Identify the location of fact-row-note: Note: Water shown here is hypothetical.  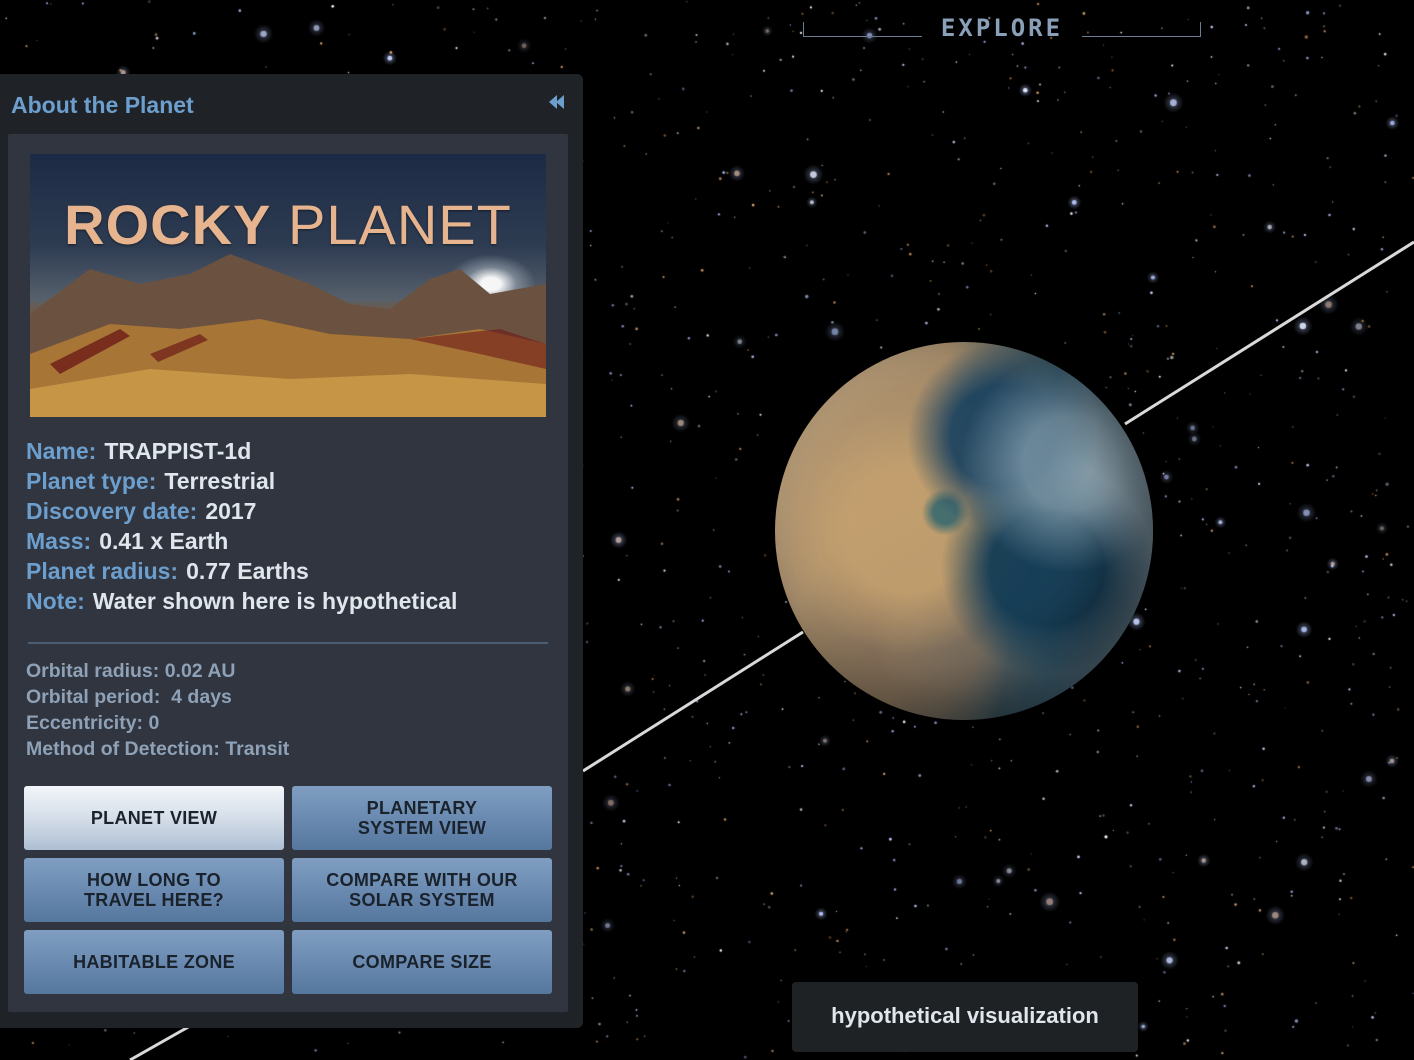
(241, 601).